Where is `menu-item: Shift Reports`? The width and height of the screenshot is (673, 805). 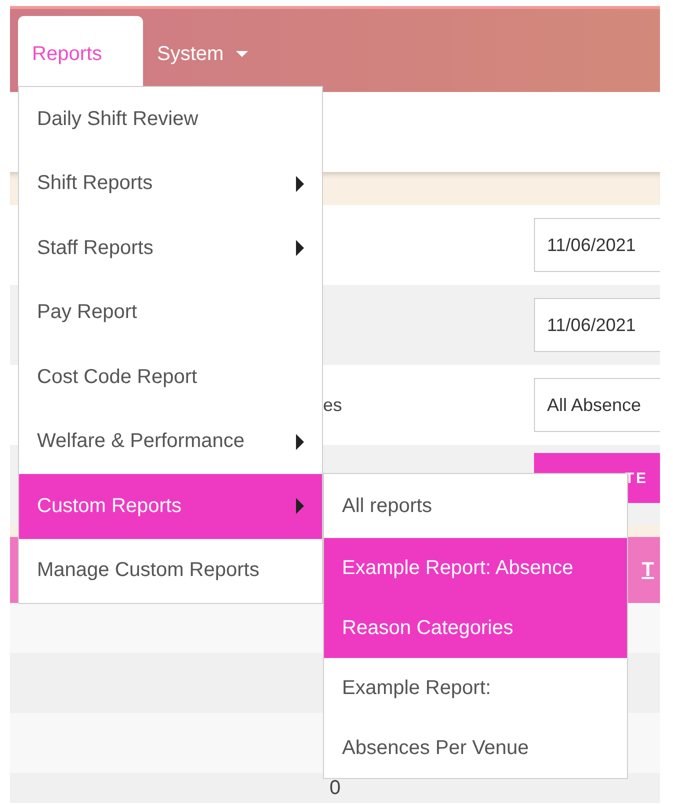
menu-item: Shift Reports is located at coordinates (170, 184).